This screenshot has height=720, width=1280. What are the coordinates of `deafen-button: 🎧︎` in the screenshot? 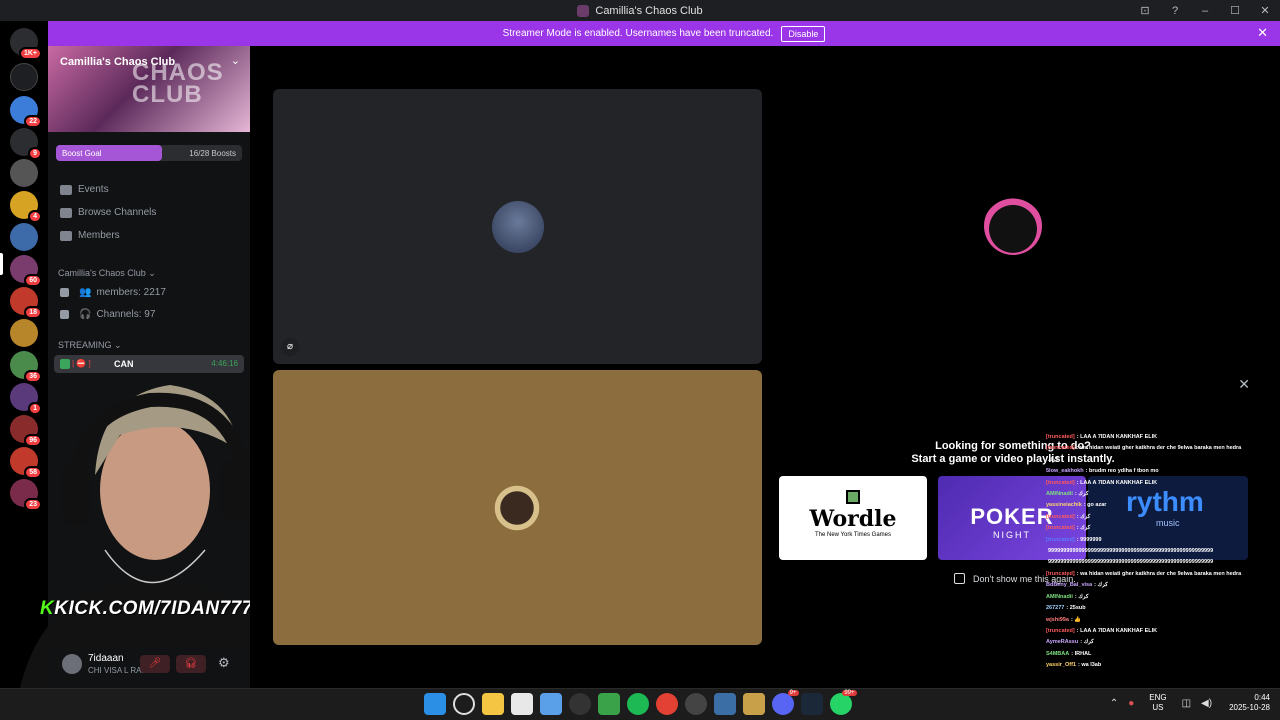 It's located at (191, 664).